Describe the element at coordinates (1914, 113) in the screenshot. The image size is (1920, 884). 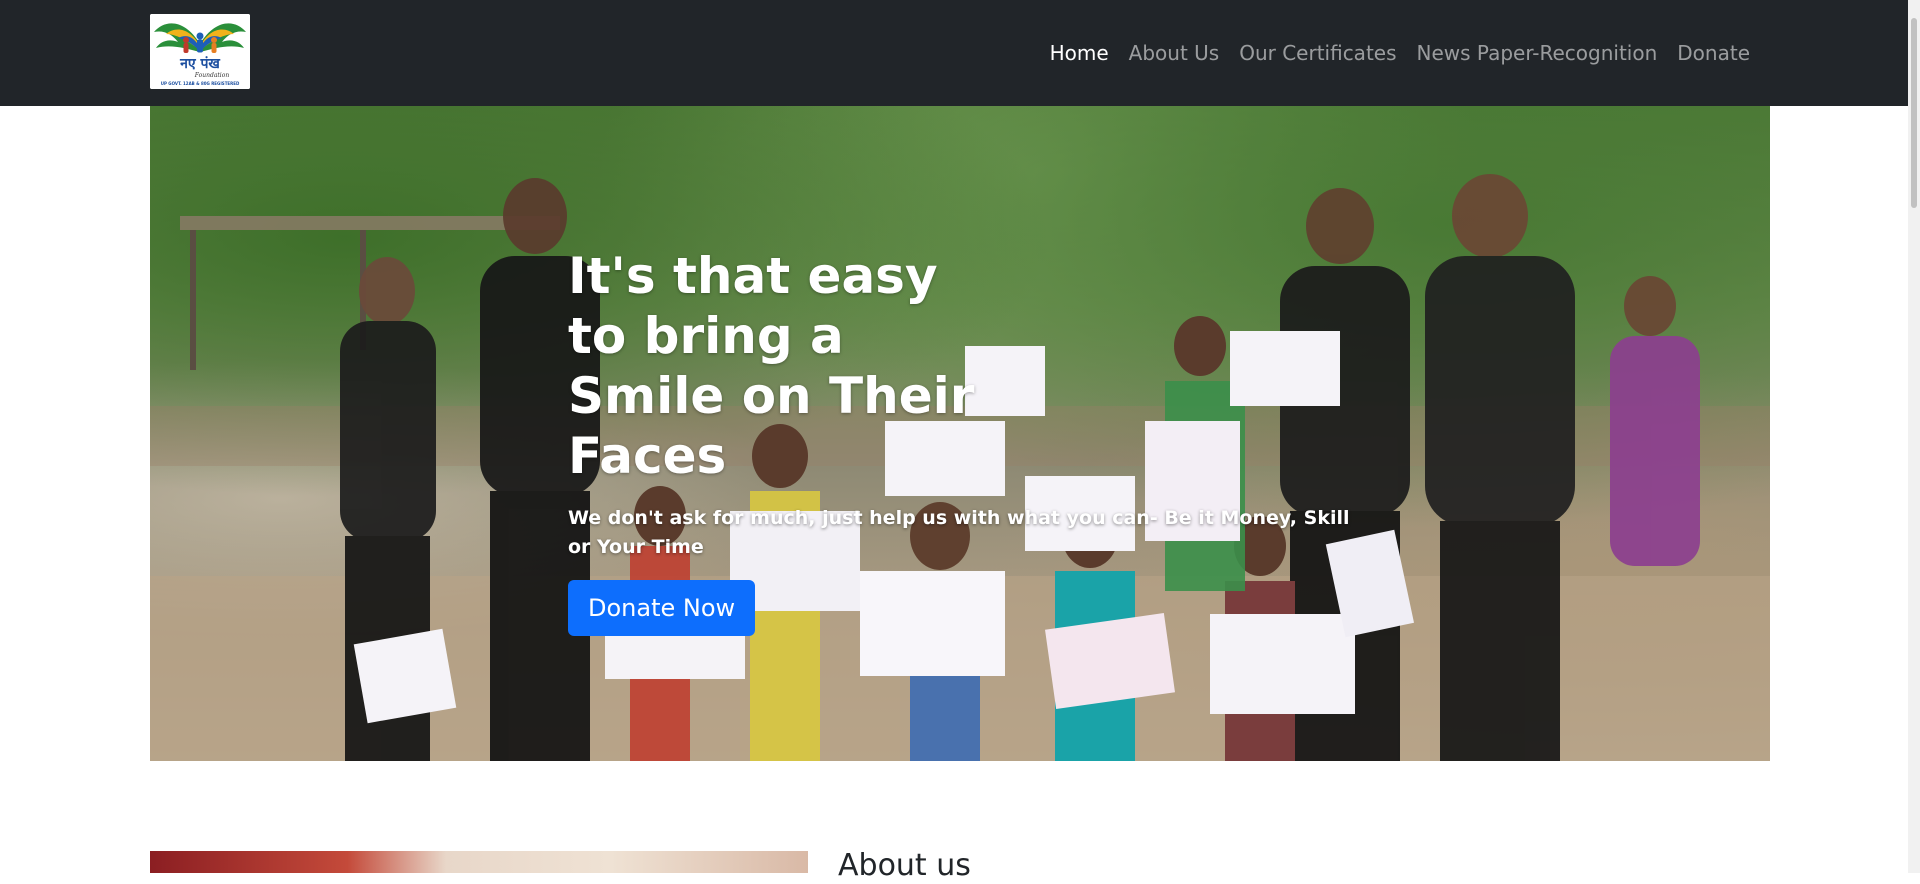
I see `scrollbar-thumb` at that location.